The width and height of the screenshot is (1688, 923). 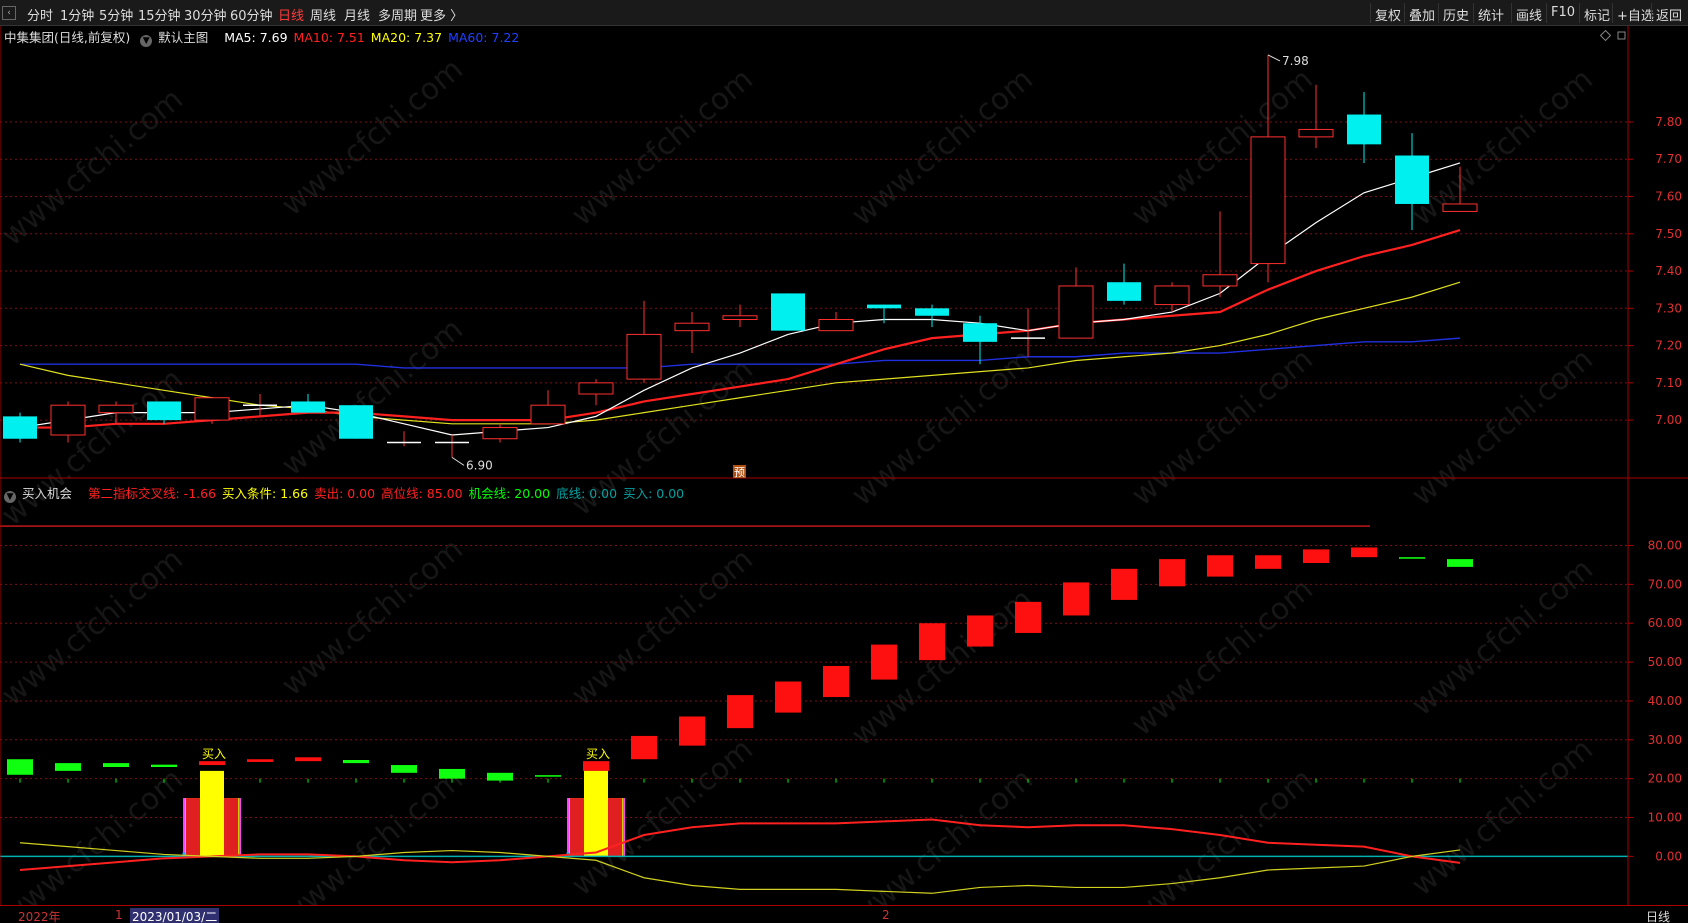 What do you see at coordinates (1668, 383) in the screenshot?
I see `y-tick-label: 7.10` at bounding box center [1668, 383].